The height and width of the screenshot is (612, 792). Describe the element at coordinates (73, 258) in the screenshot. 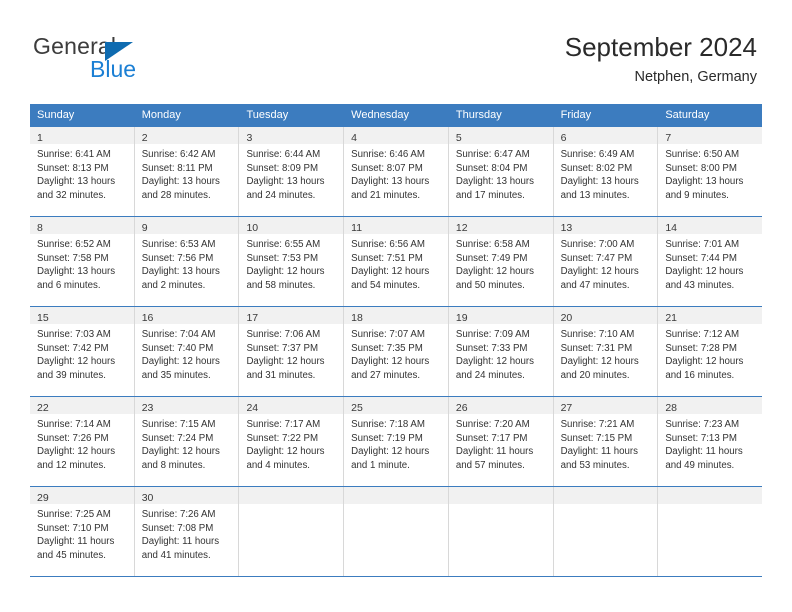

I see `sunset-text: Sunset: 7:58 PM` at that location.